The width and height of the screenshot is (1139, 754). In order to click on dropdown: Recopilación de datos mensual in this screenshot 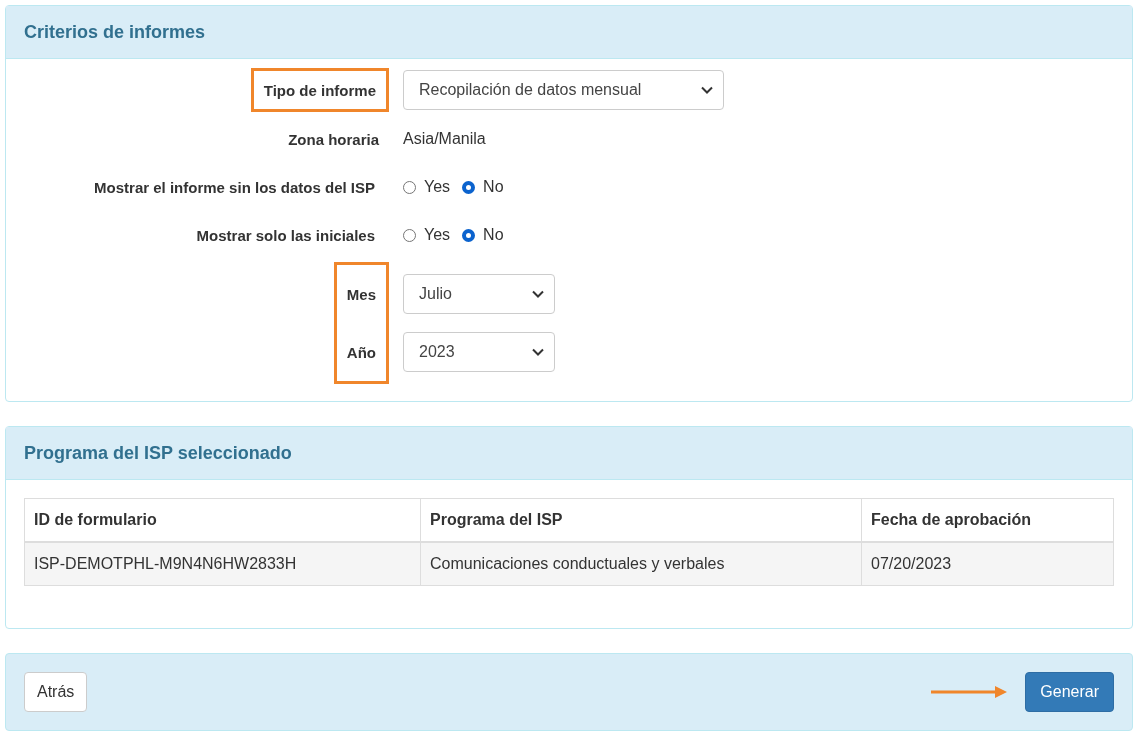, I will do `click(564, 90)`.